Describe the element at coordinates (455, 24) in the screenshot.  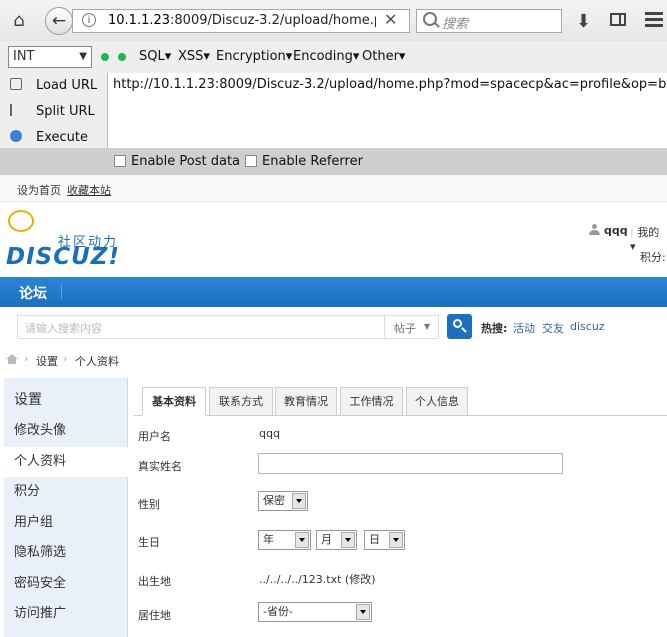
I see `browser-search-placeholder: 搜索` at that location.